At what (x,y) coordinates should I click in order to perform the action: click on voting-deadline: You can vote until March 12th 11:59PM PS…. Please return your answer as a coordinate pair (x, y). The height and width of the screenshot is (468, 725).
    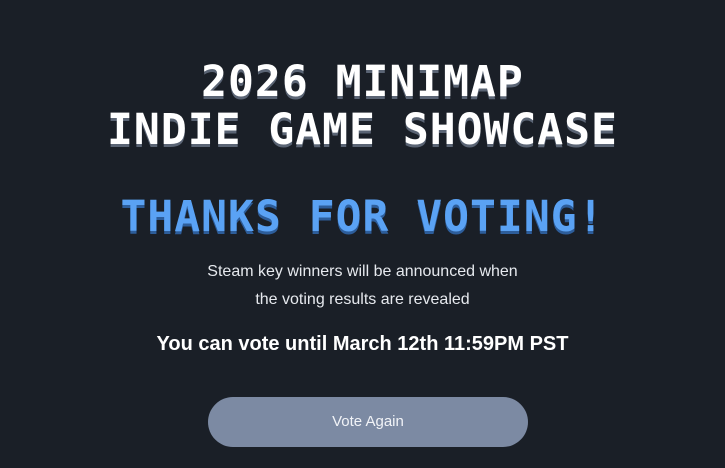
    Looking at the image, I should click on (362, 344).